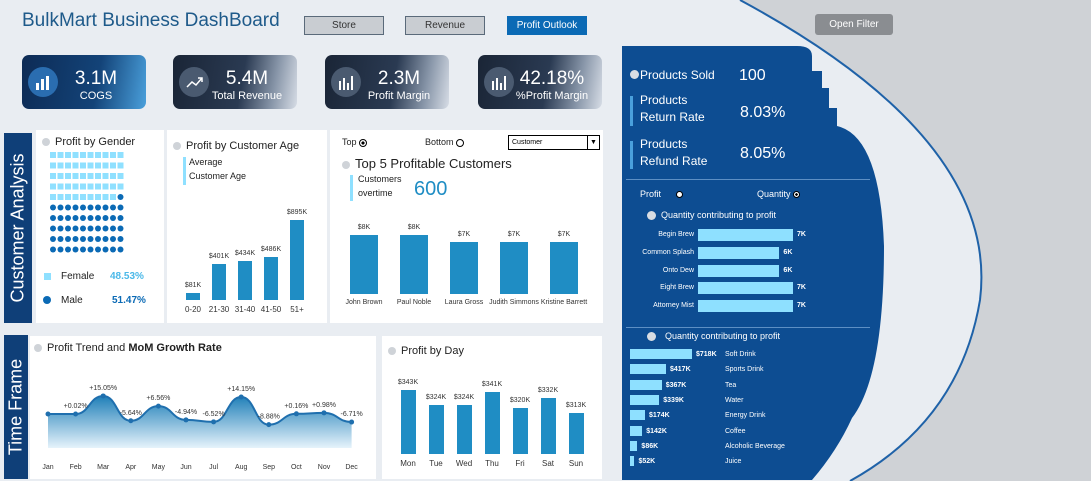  I want to click on trend-growth-label: +14.15%, so click(241, 389).